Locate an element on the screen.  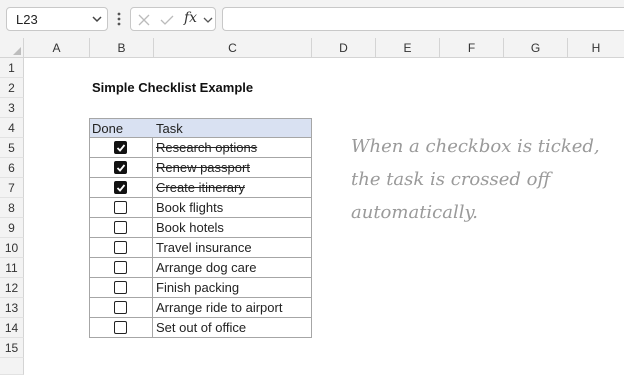
task-label: Travel insurance is located at coordinates (204, 247).